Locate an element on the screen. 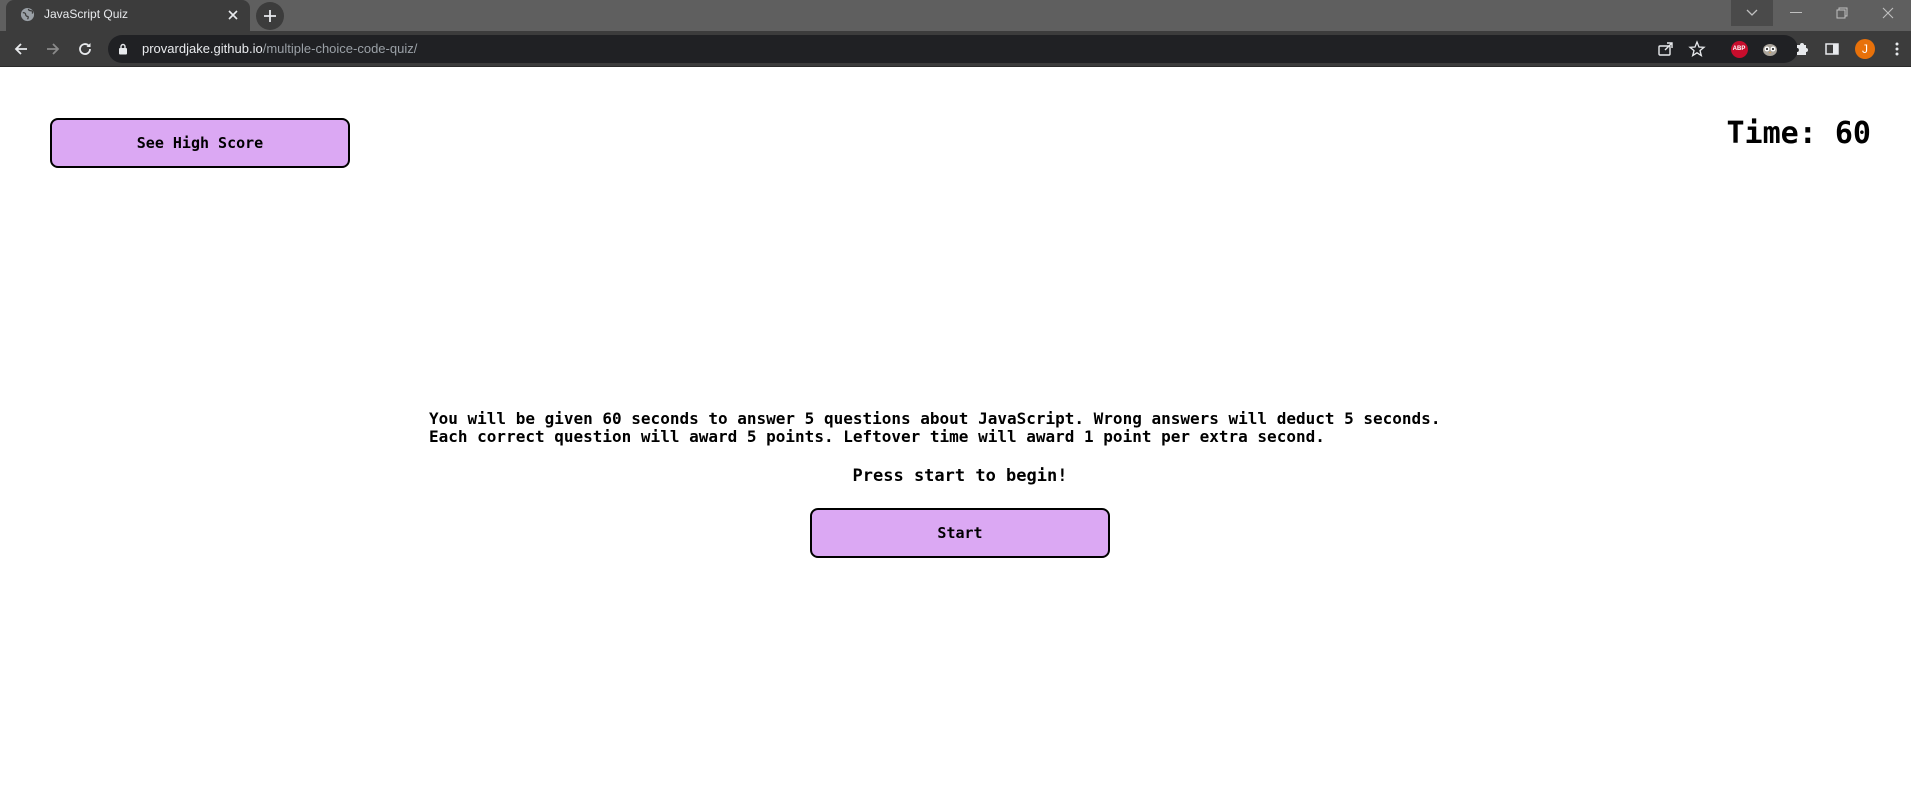 Image resolution: width=1911 pixels, height=790 pixels. close-window-button is located at coordinates (1888, 13).